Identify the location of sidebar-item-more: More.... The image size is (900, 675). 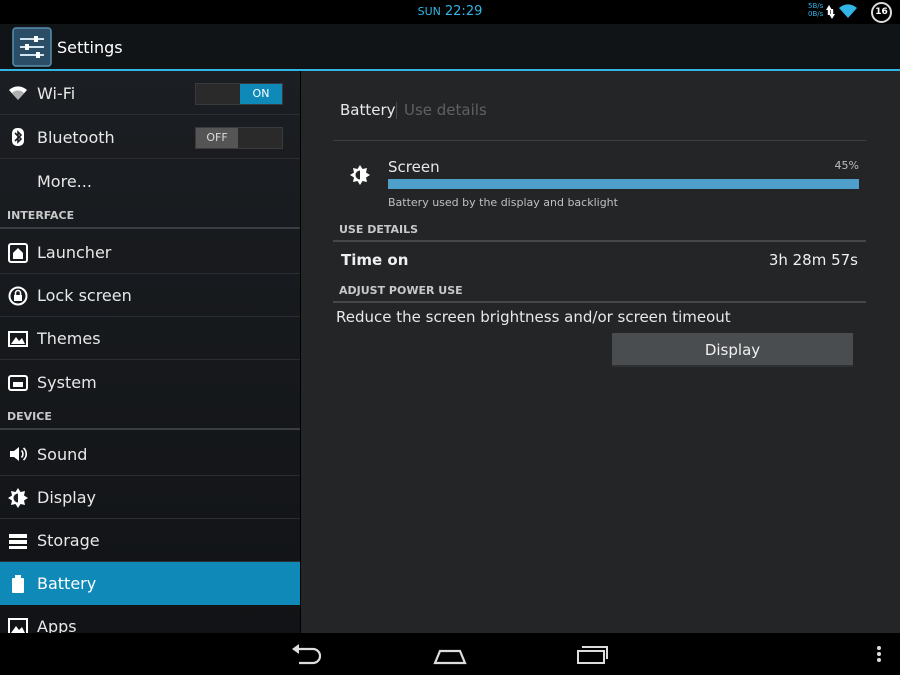
(150, 180).